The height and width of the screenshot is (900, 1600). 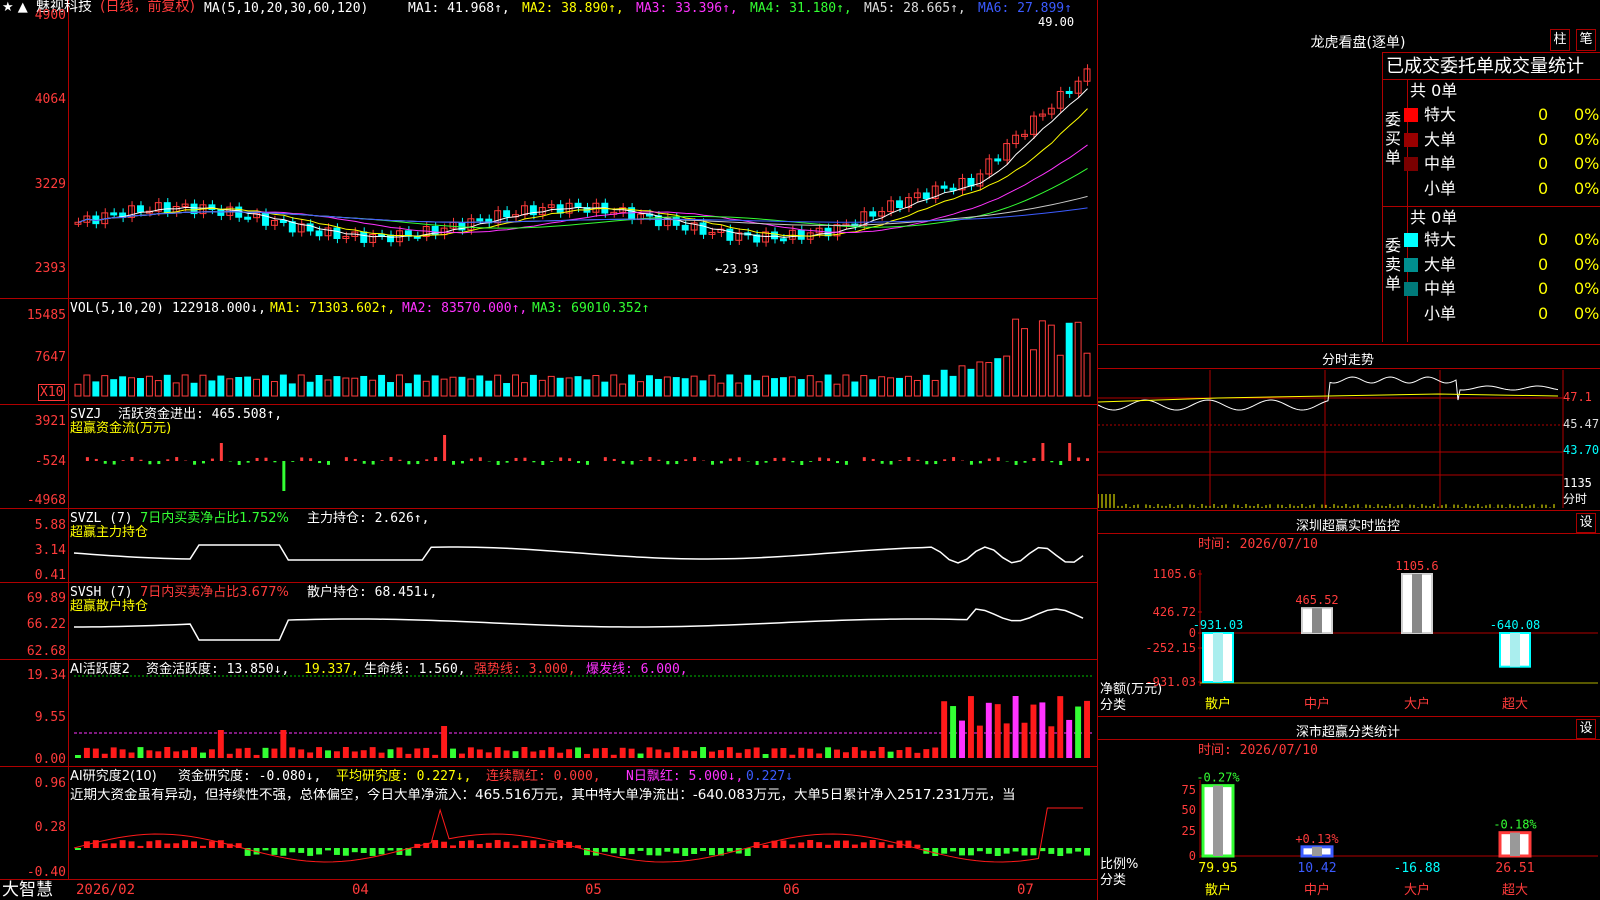 What do you see at coordinates (1317, 890) in the screenshot?
I see `class-category: 中户` at bounding box center [1317, 890].